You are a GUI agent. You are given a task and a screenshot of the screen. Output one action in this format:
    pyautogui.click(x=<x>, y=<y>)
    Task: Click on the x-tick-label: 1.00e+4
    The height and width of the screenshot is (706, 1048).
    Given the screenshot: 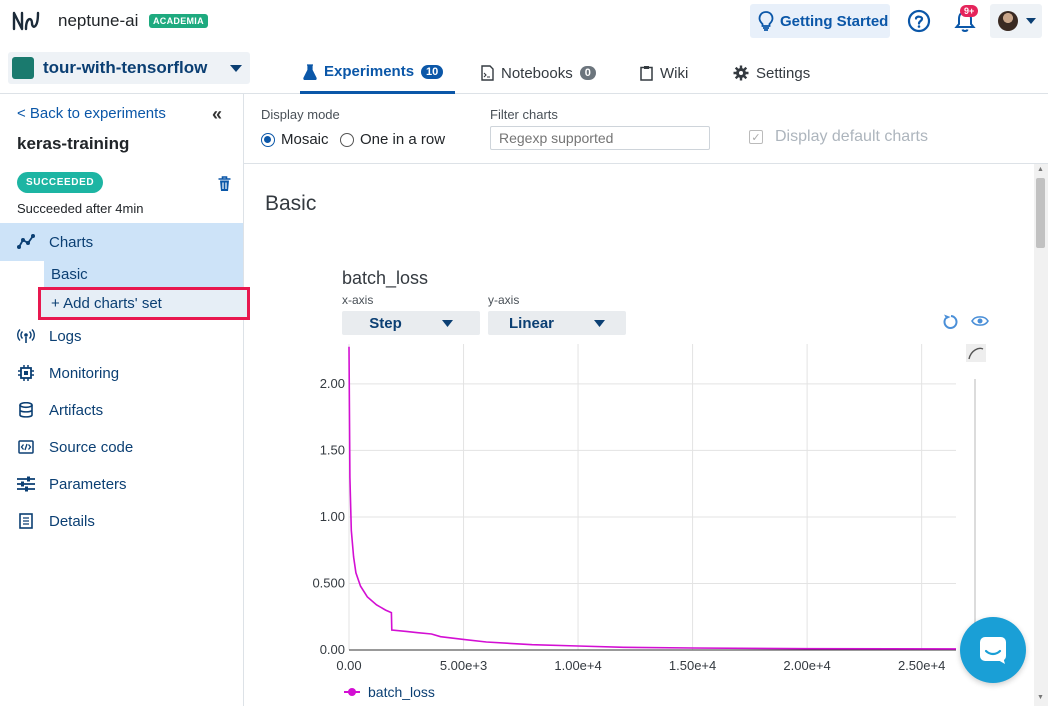 What is the action you would take?
    pyautogui.click(x=577, y=665)
    